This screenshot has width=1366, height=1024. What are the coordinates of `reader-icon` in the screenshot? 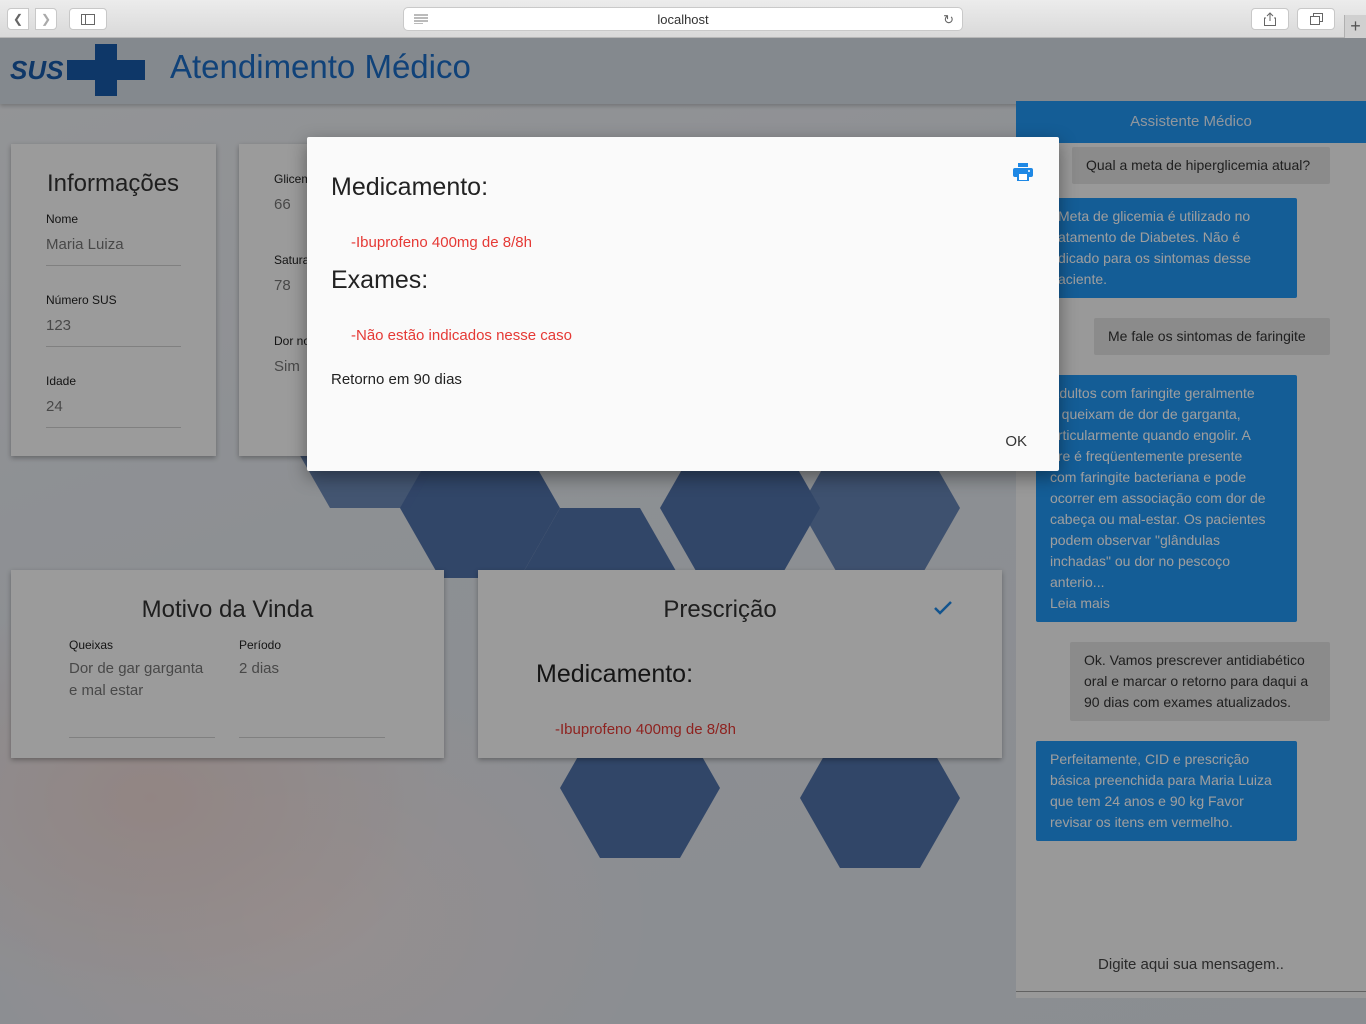 It's located at (421, 19).